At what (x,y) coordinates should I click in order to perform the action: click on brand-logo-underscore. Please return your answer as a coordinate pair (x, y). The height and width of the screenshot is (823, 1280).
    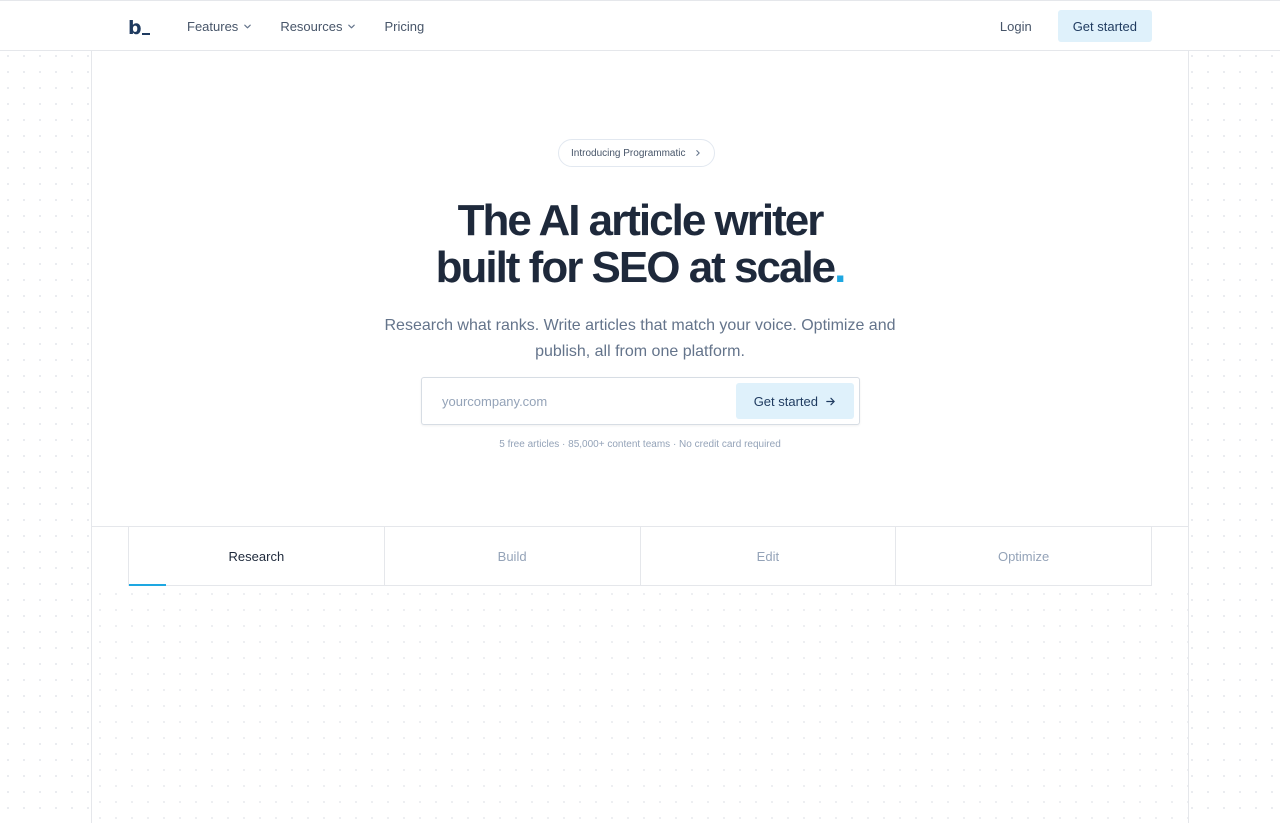
    Looking at the image, I should click on (145, 33).